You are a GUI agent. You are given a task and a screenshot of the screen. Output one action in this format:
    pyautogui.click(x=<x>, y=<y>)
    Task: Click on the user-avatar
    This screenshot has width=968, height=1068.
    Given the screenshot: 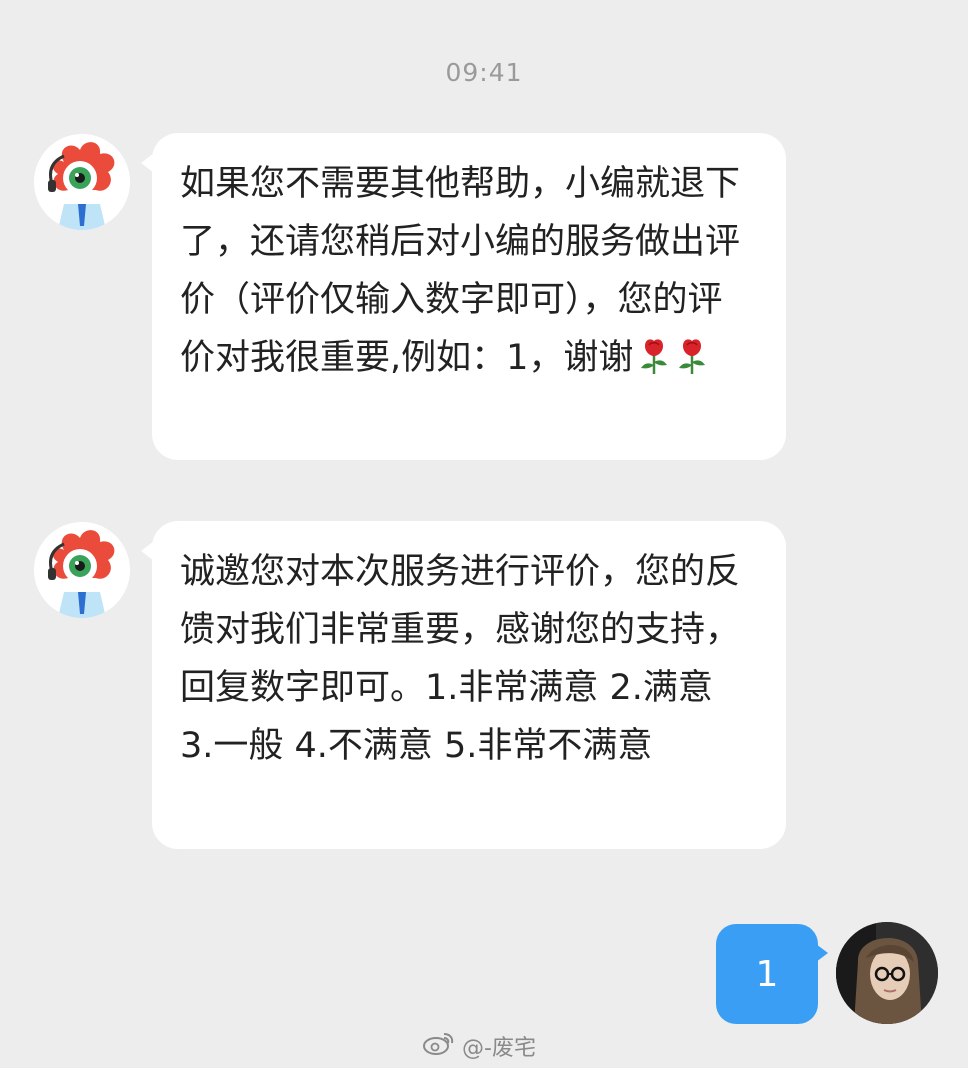 What is the action you would take?
    pyautogui.click(x=887, y=973)
    